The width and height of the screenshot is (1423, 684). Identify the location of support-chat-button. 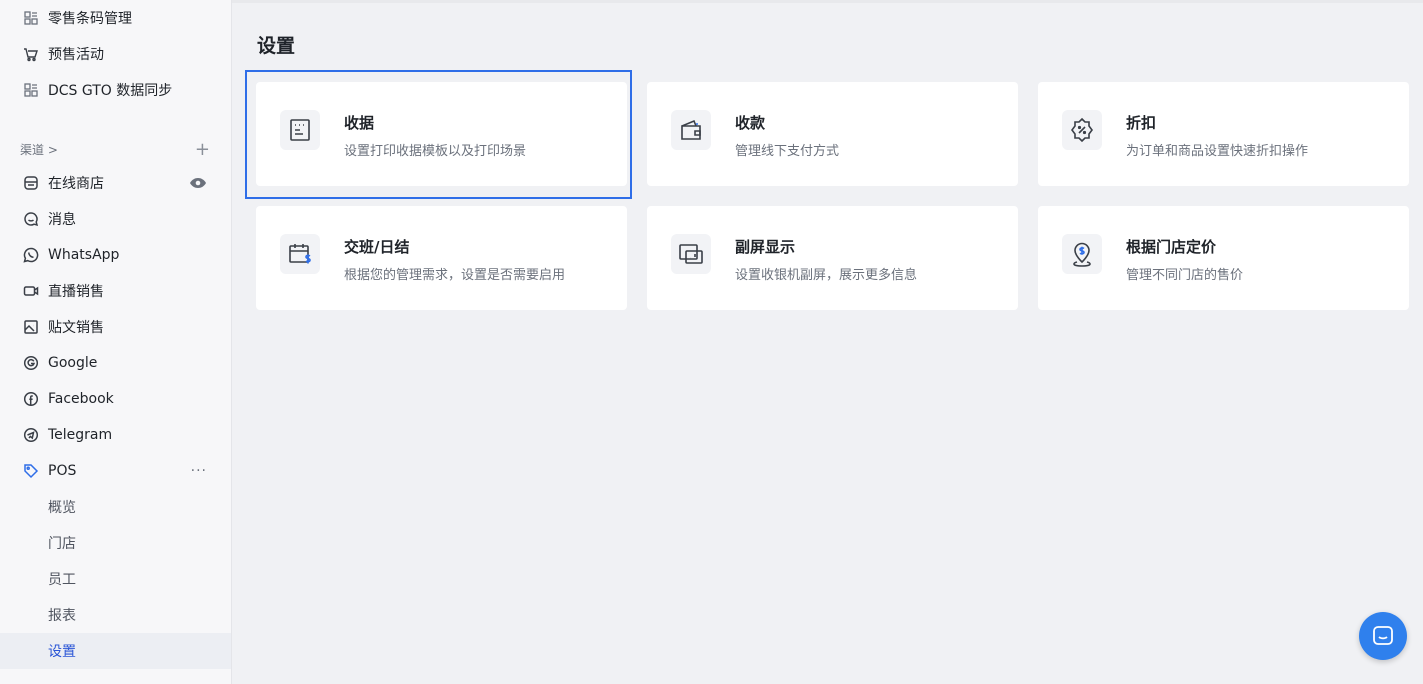
(1383, 636).